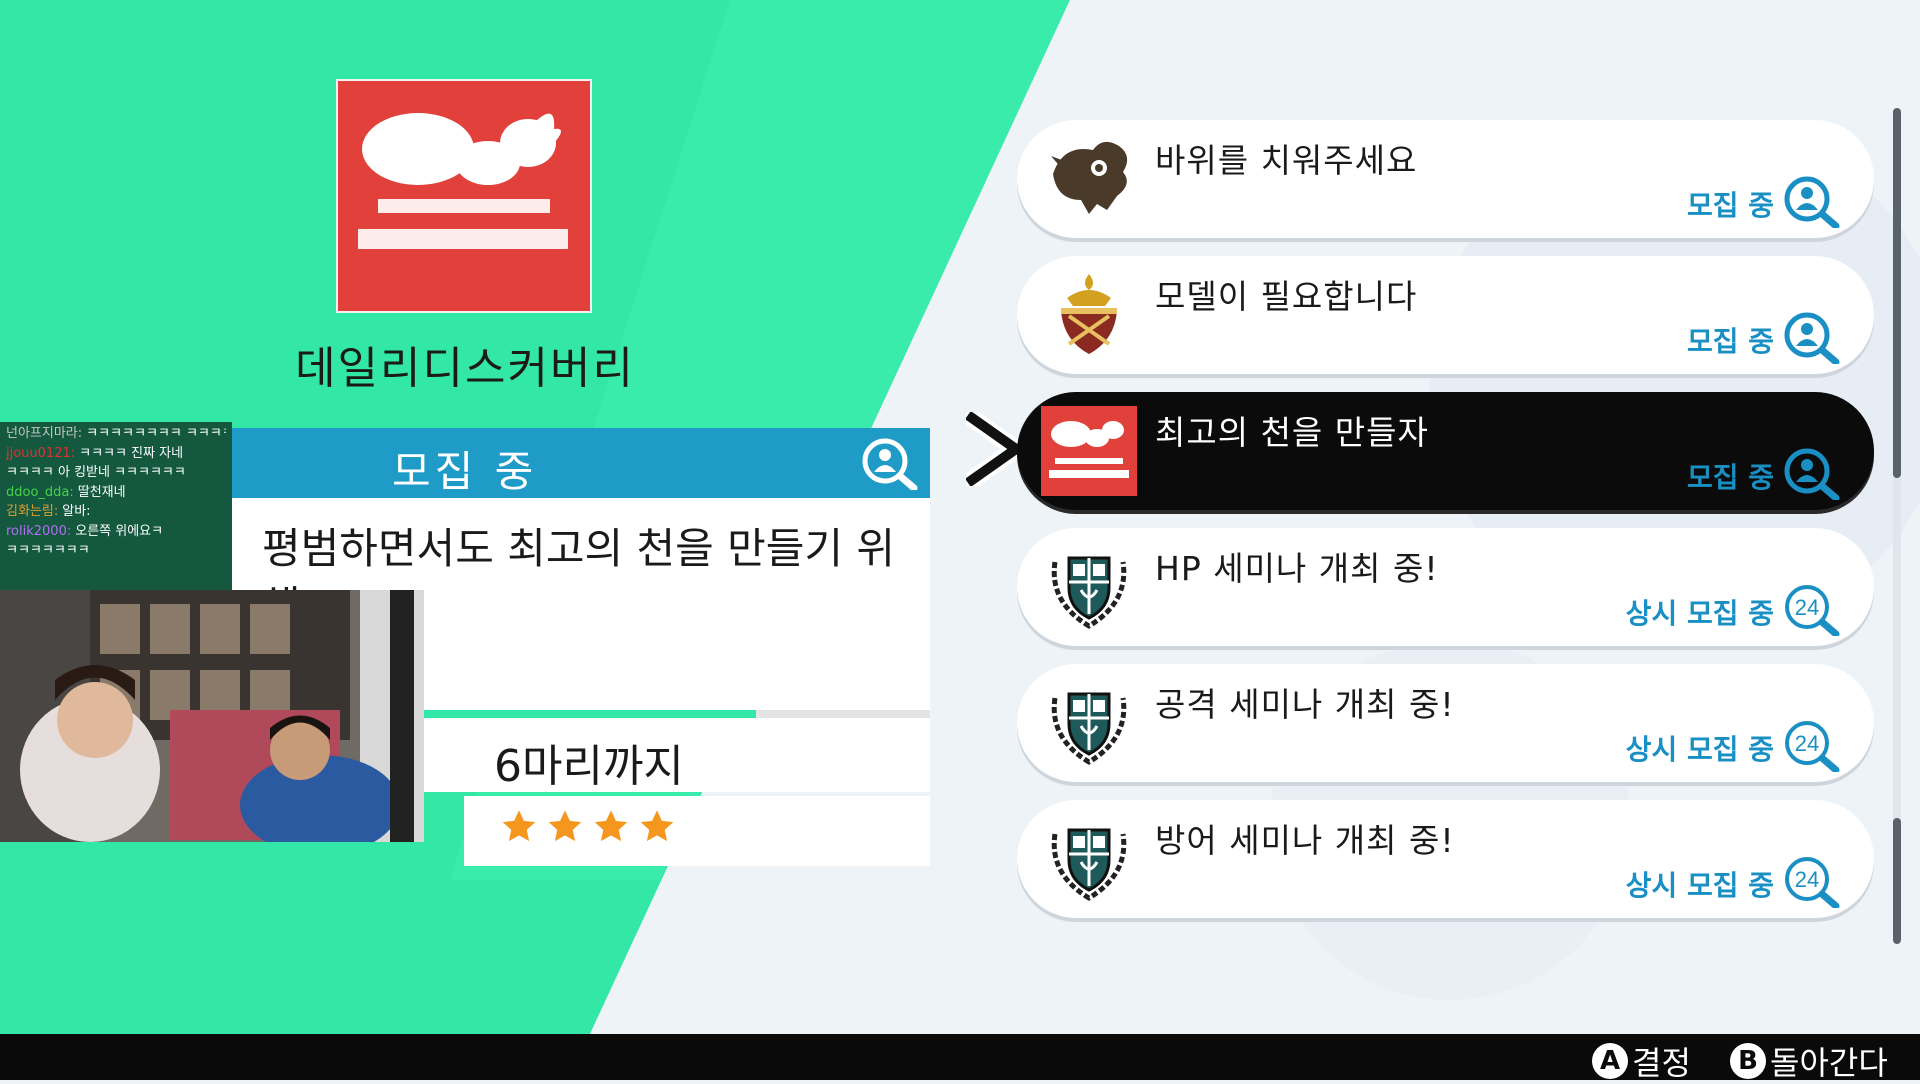  What do you see at coordinates (697, 758) in the screenshot?
I see `limit-box: 6마리까지` at bounding box center [697, 758].